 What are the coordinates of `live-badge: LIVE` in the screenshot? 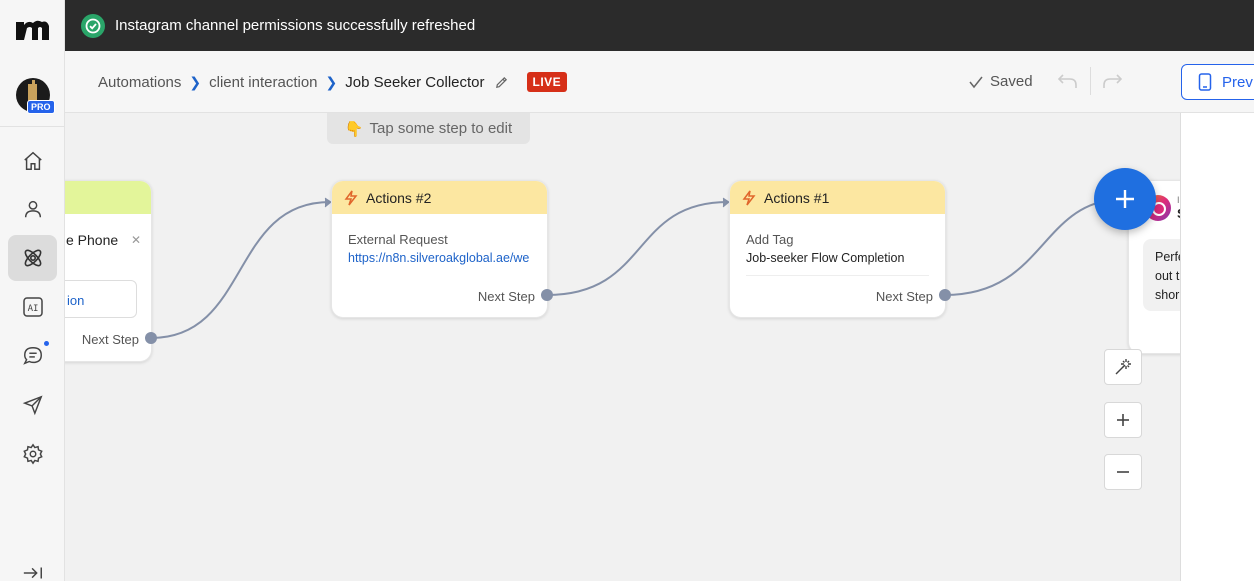 It's located at (547, 82).